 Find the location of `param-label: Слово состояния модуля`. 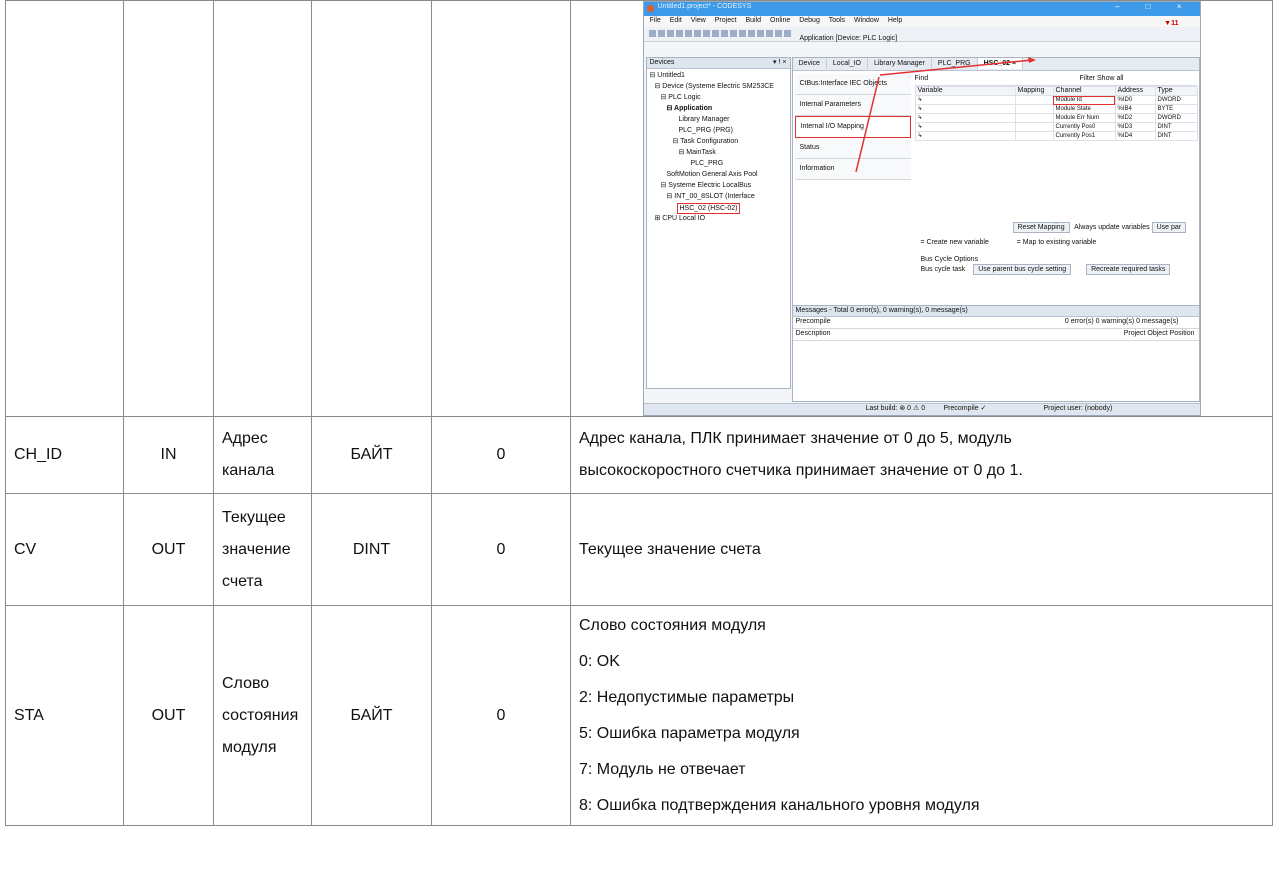

param-label: Слово состояния модуля is located at coordinates (262, 715).